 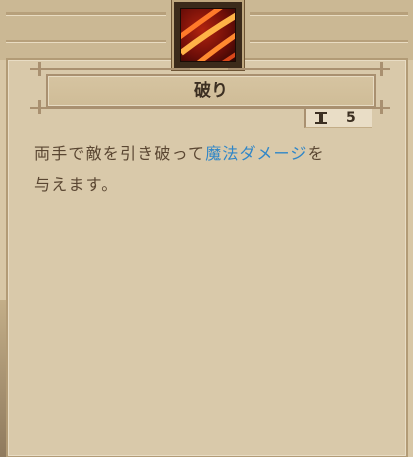 I want to click on banner-cap-left, so click(x=39, y=69).